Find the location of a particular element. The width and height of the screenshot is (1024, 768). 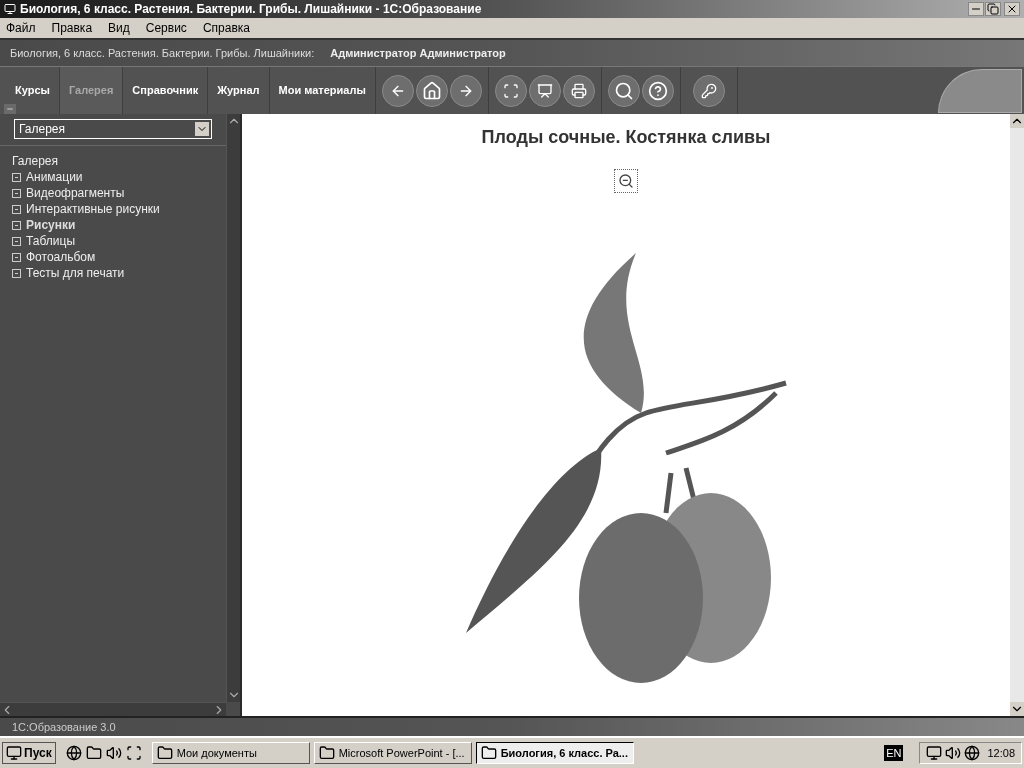

fullscreen-icon is located at coordinates (510, 90).